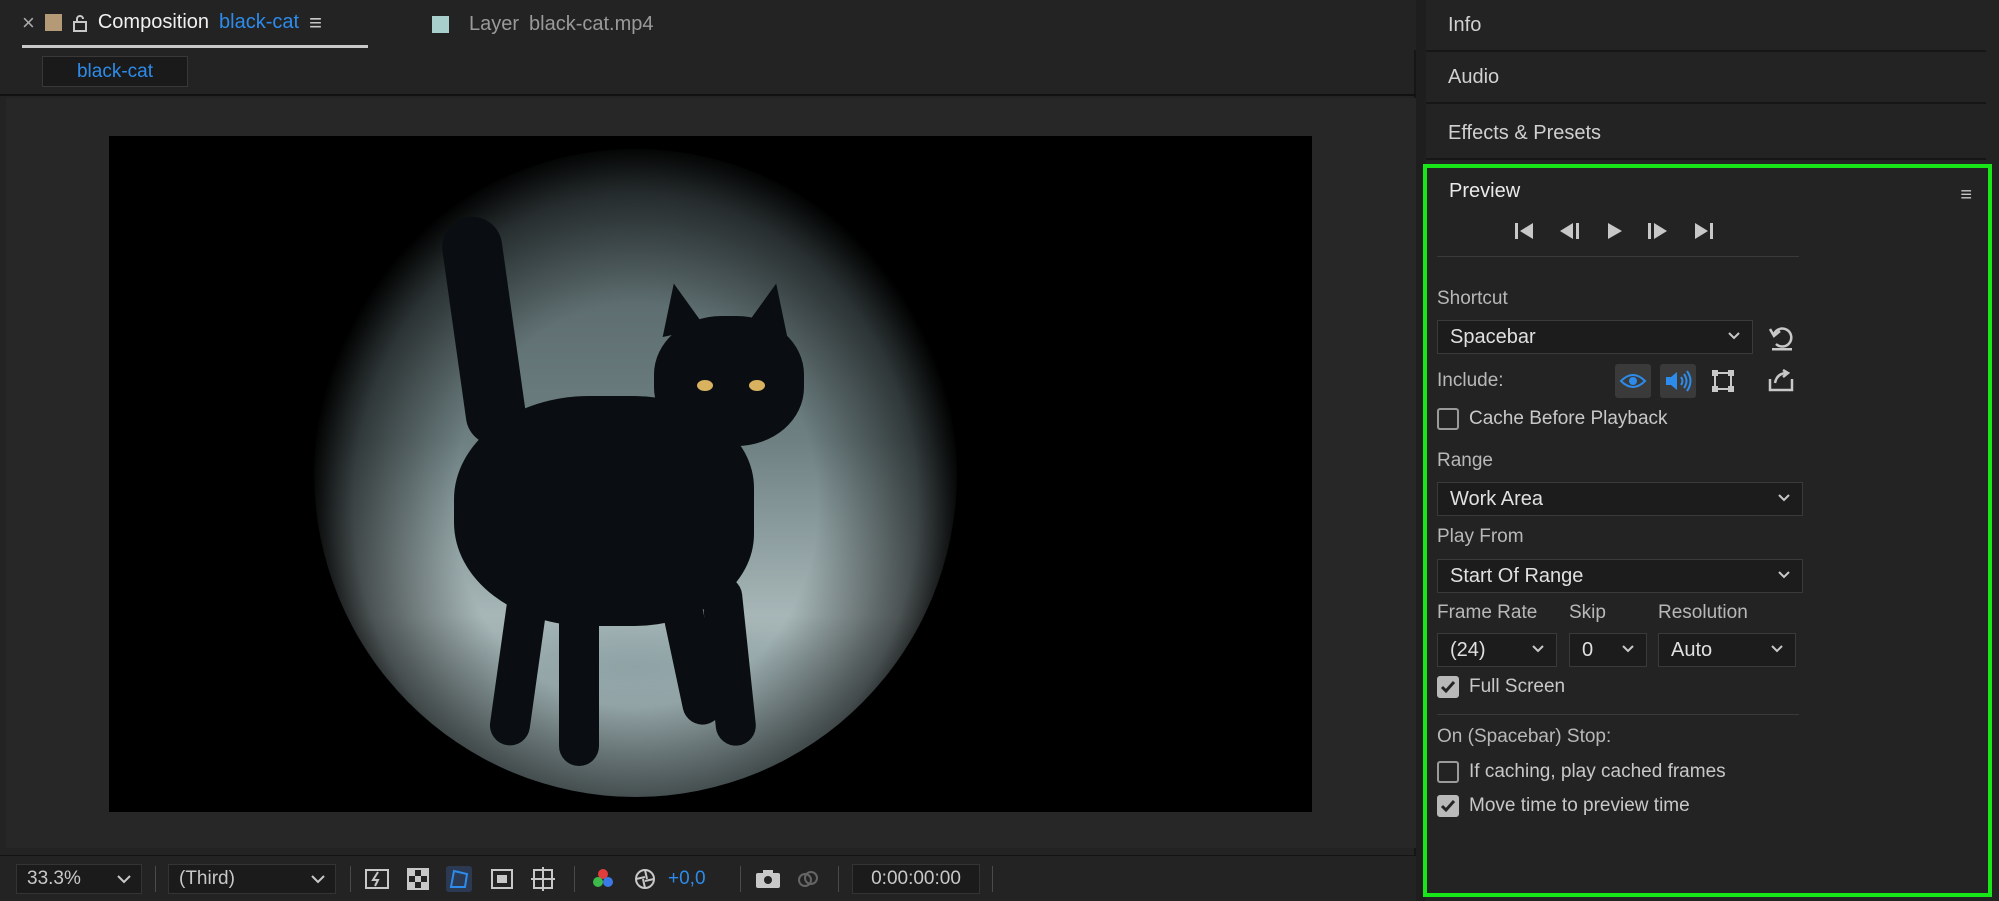  I want to click on mask-path-visibility-icon, so click(459, 879).